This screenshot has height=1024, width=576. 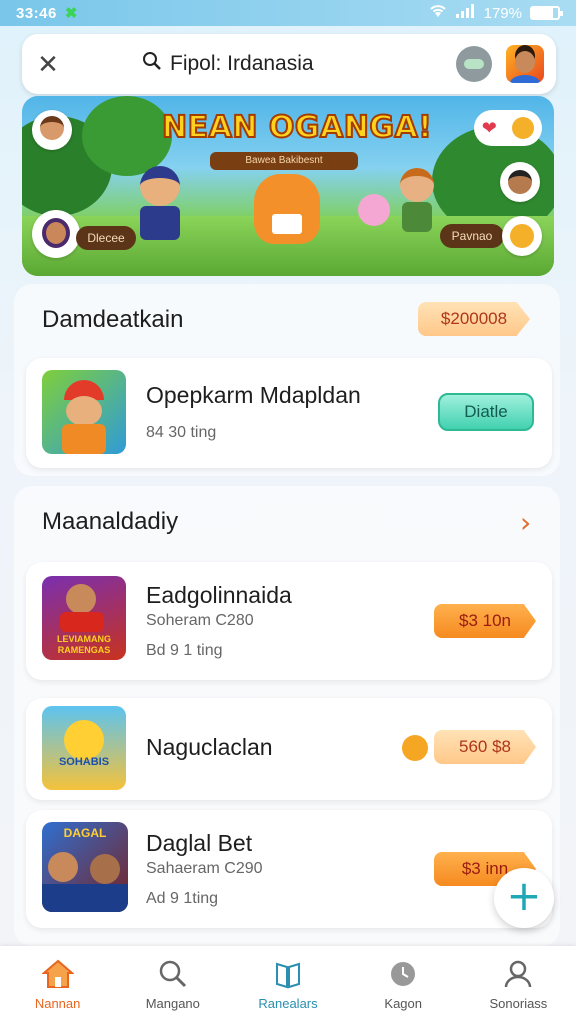 I want to click on search-bar: ✕ Fipol: Irdanasia, so click(x=289, y=64).